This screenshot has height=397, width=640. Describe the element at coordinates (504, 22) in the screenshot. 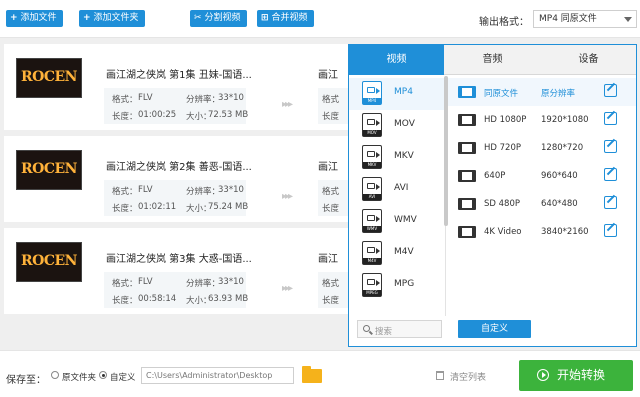

I see `output-format-label: 输出格式：` at that location.